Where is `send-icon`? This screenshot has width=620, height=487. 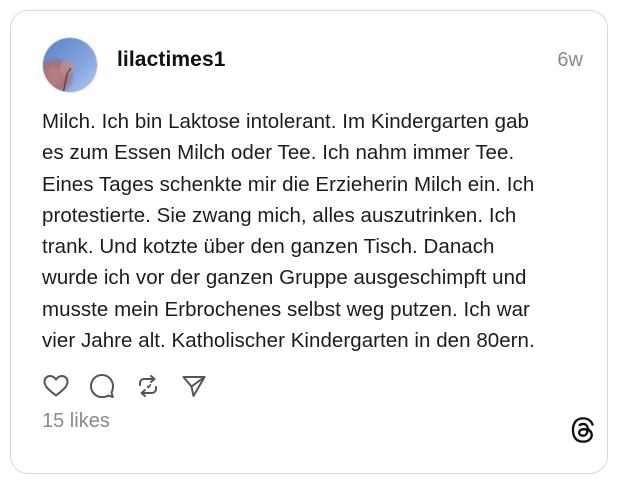 send-icon is located at coordinates (194, 386).